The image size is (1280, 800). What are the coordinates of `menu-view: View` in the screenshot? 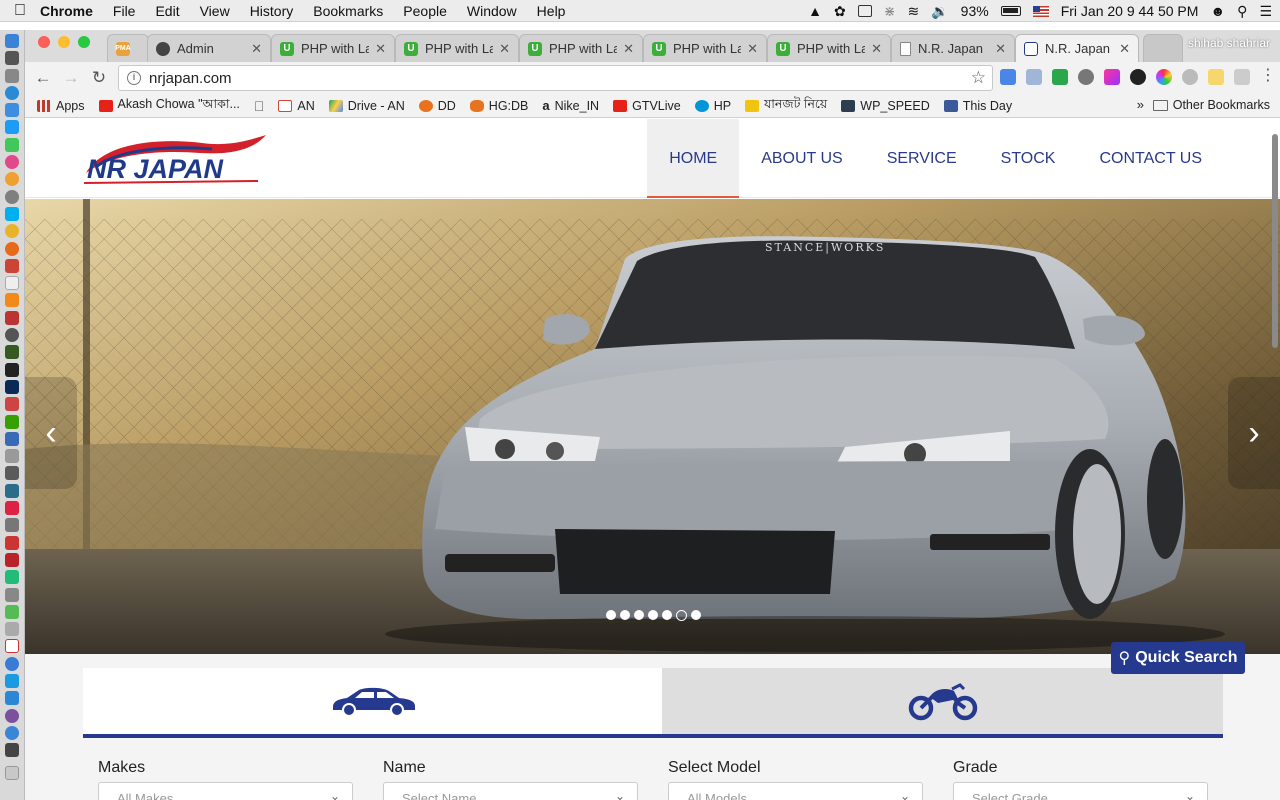 It's located at (215, 11).